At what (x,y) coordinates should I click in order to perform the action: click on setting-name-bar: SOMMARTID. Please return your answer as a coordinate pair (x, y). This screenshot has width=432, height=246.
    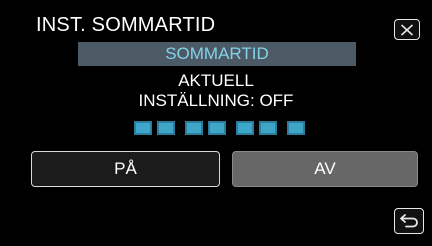
    Looking at the image, I should click on (217, 54).